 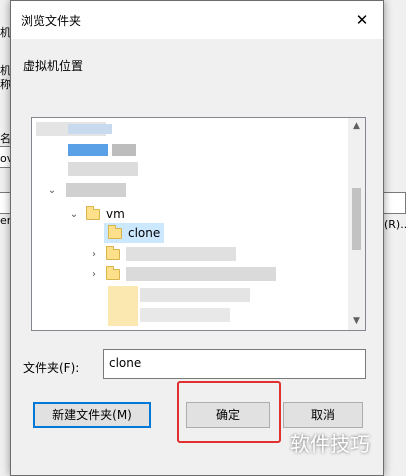 I want to click on folder-field-label: 文件夹(F):, so click(x=51, y=368).